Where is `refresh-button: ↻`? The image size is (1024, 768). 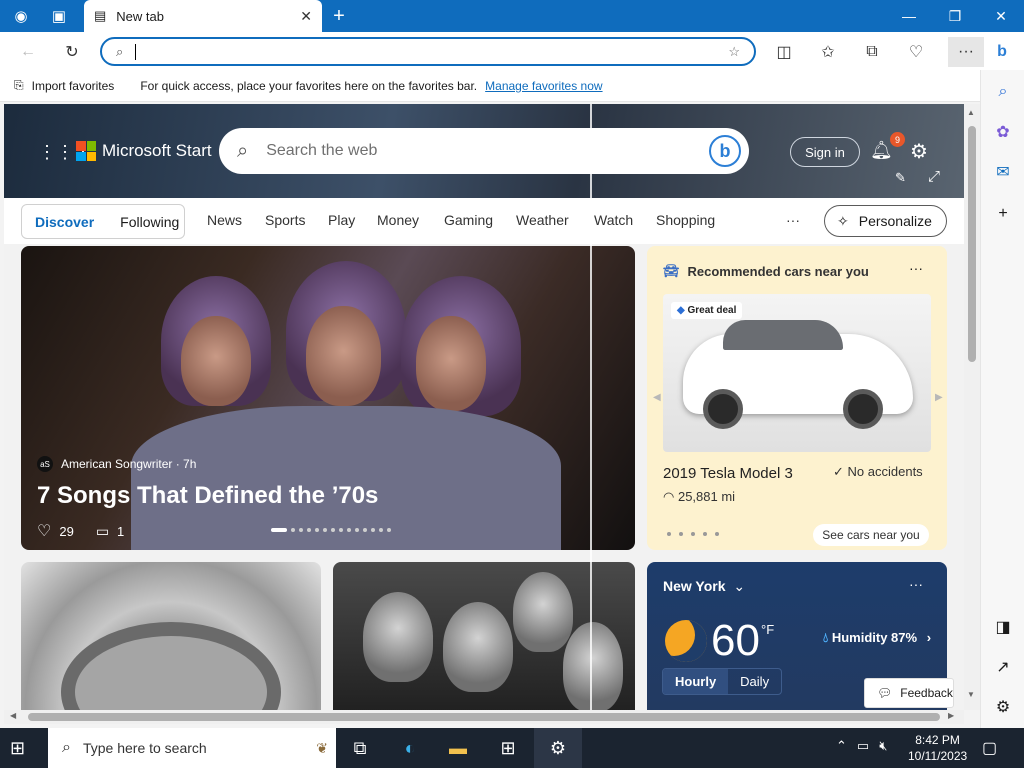
refresh-button: ↻ is located at coordinates (72, 52).